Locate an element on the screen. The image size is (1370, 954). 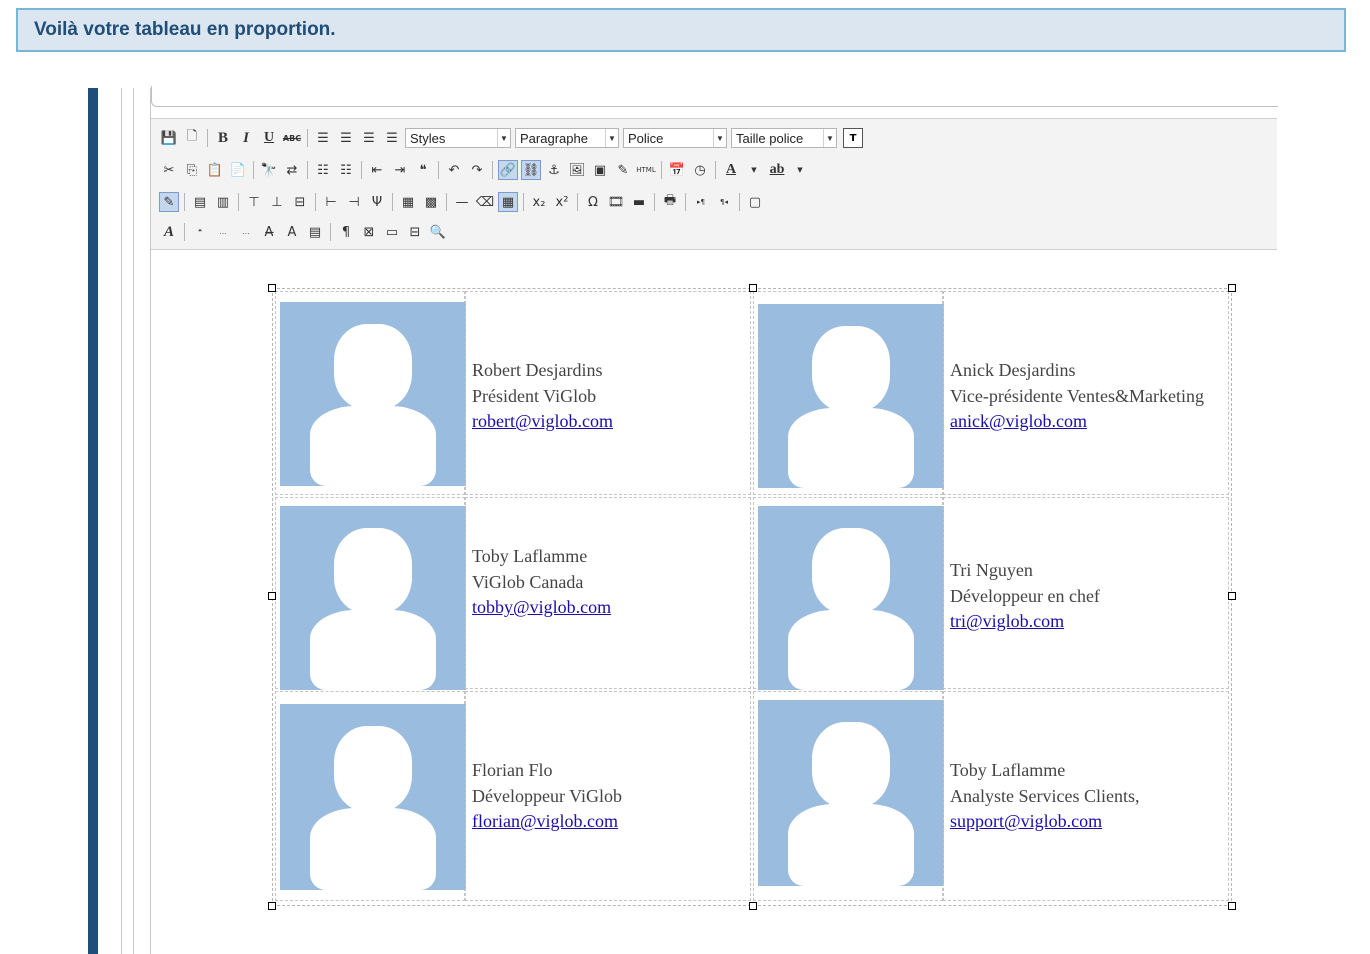
horizontal-rule-icon: — is located at coordinates (462, 202).